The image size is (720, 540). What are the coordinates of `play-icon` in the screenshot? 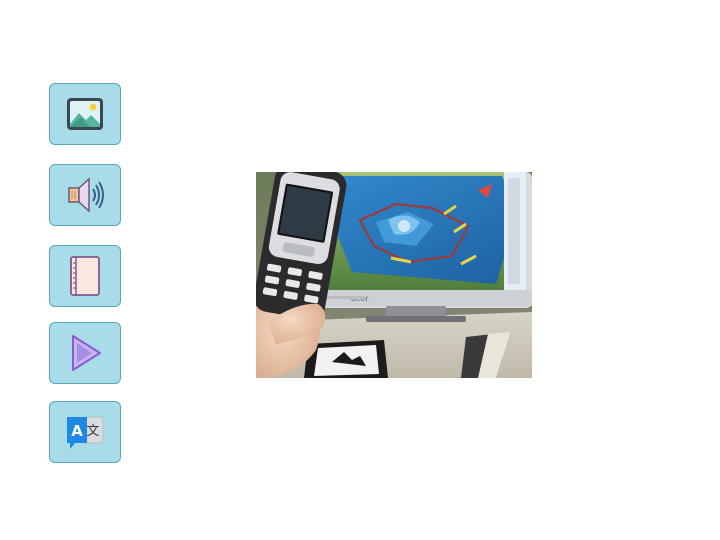 It's located at (85, 353).